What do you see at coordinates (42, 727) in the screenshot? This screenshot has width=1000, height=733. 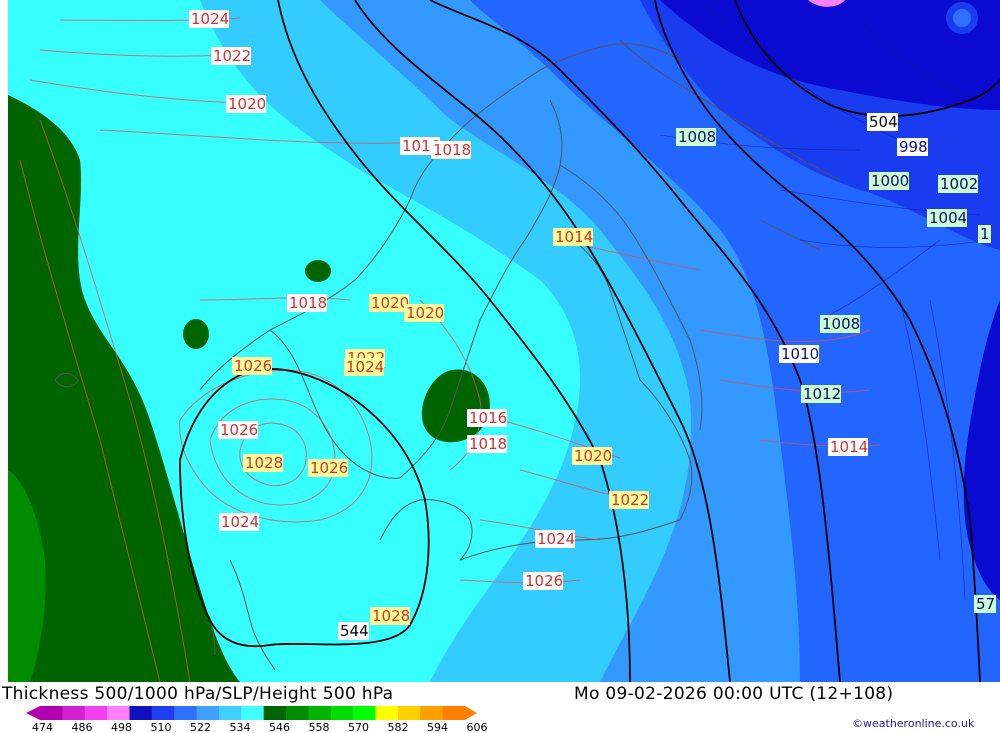 I see `colorbar-tick-label: 474` at bounding box center [42, 727].